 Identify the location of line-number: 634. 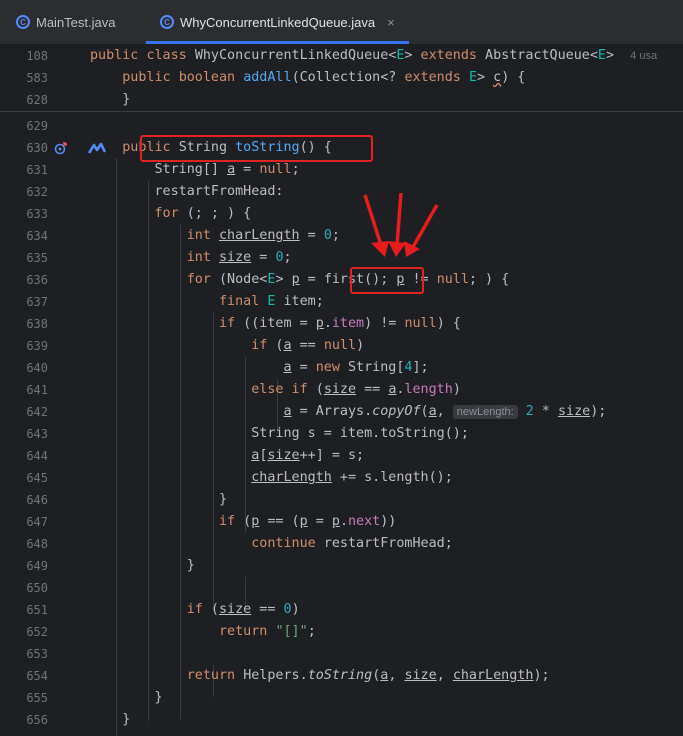
(37, 236).